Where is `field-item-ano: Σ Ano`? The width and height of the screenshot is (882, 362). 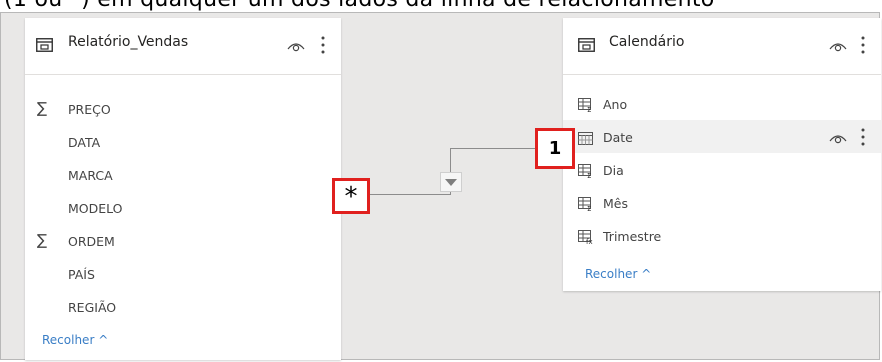
field-item-ano: Σ Ano is located at coordinates (722, 104).